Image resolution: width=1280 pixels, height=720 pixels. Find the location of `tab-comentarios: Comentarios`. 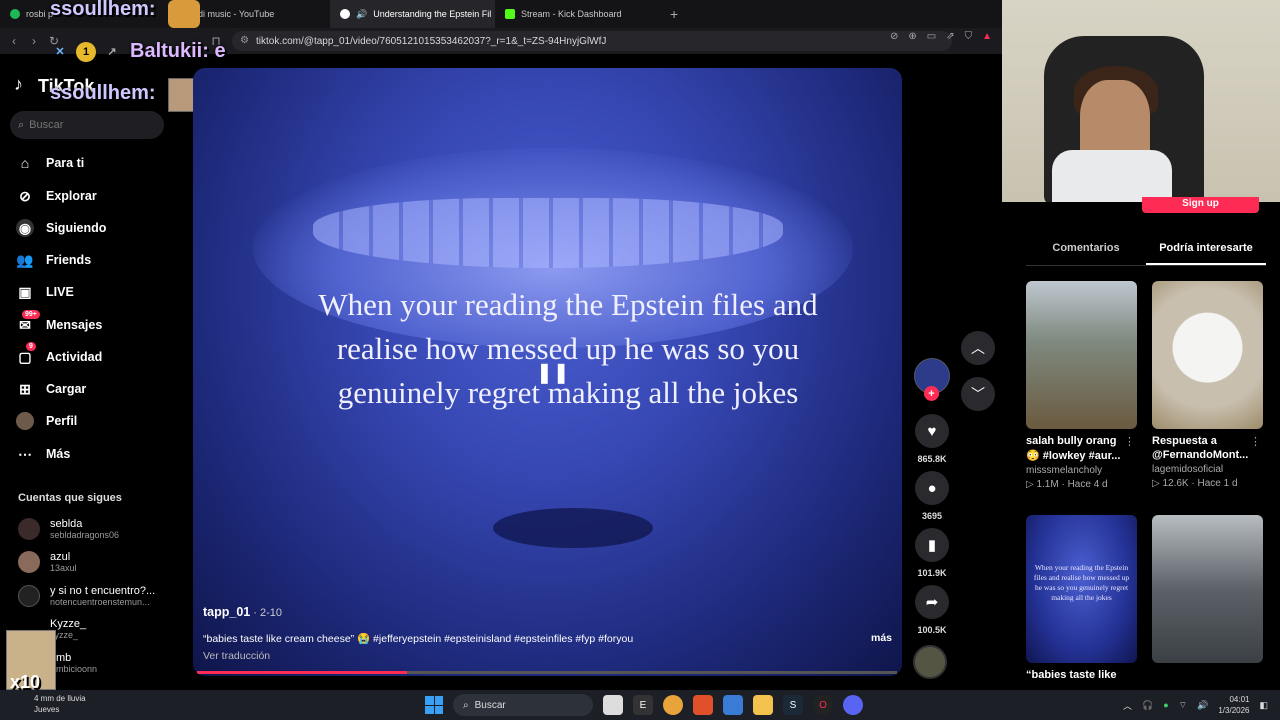

tab-comentarios: Comentarios is located at coordinates (1086, 250).